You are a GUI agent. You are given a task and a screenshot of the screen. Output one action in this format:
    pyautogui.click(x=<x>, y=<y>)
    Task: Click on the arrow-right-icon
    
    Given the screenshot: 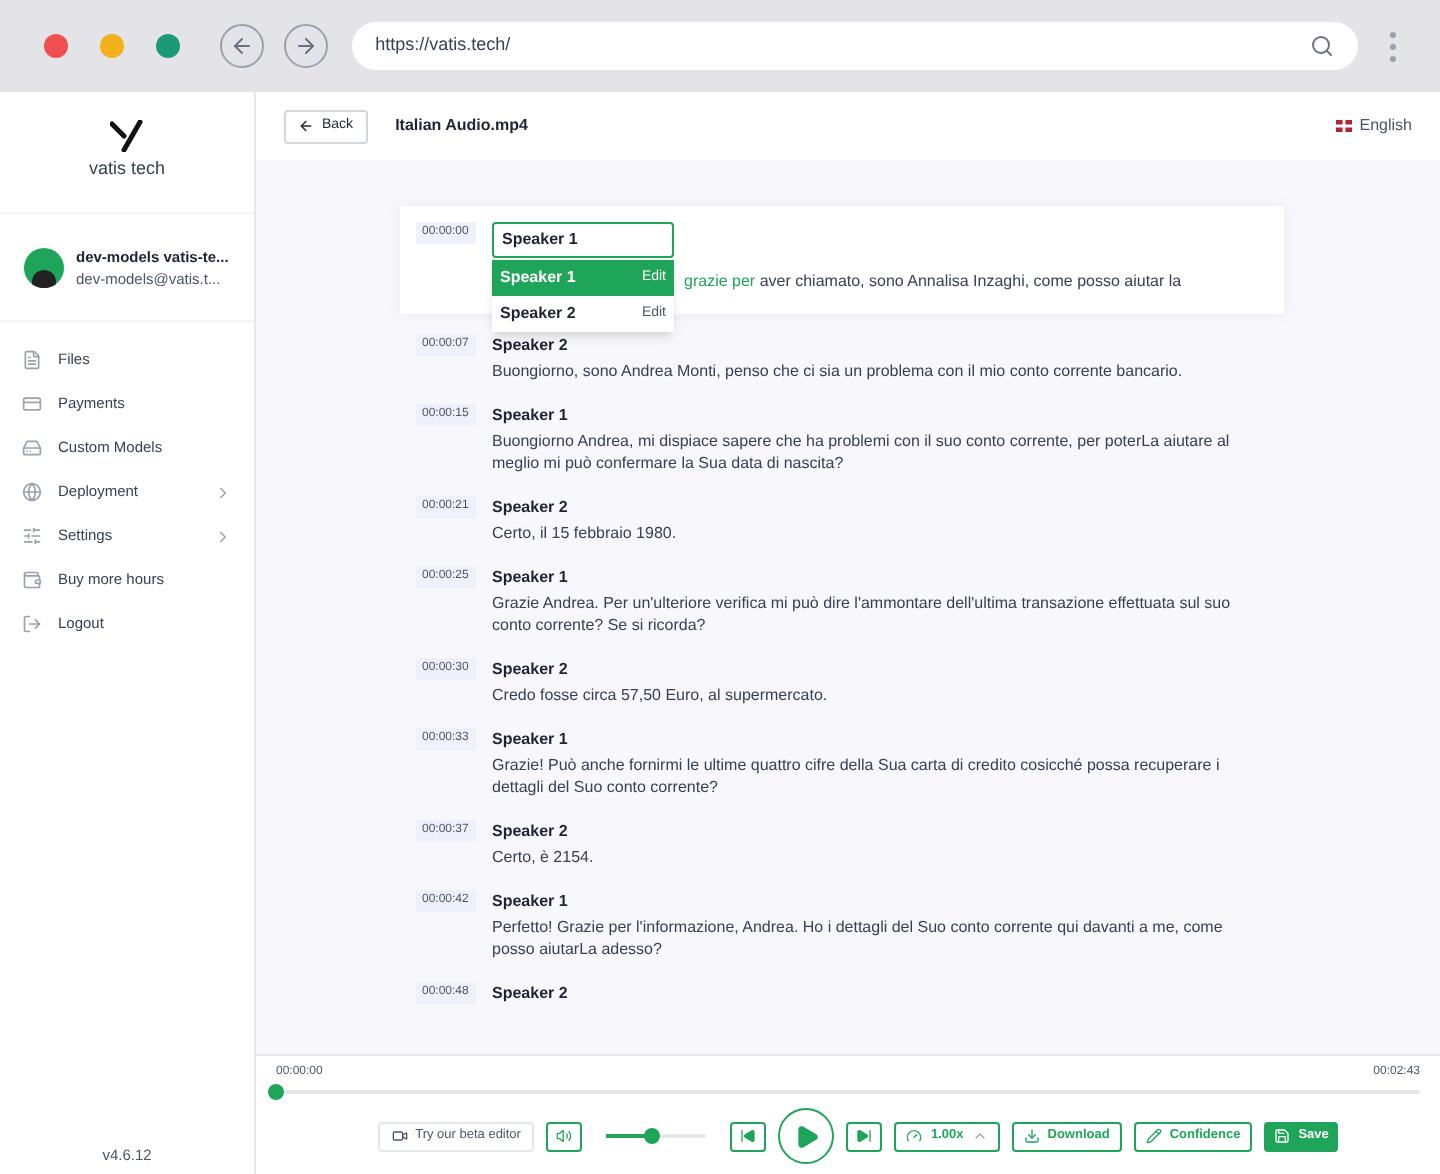 What is the action you would take?
    pyautogui.click(x=305, y=46)
    